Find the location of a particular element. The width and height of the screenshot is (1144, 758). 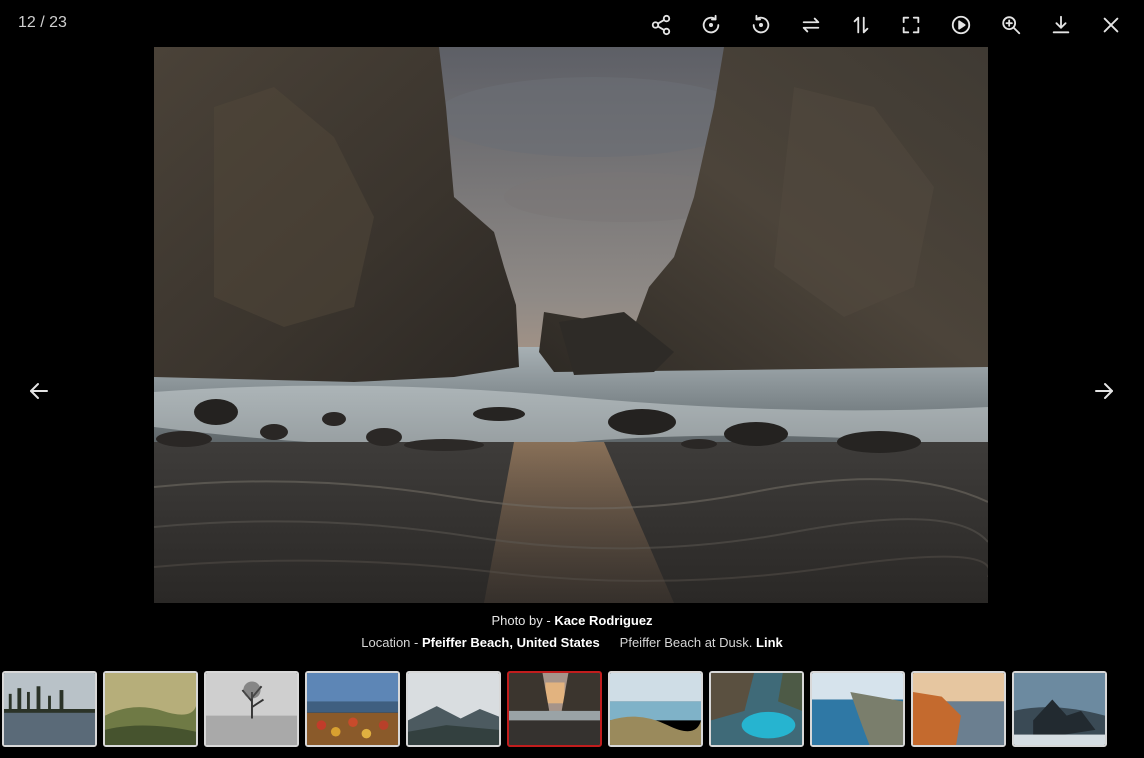

thumbnail-strip is located at coordinates (554, 709).